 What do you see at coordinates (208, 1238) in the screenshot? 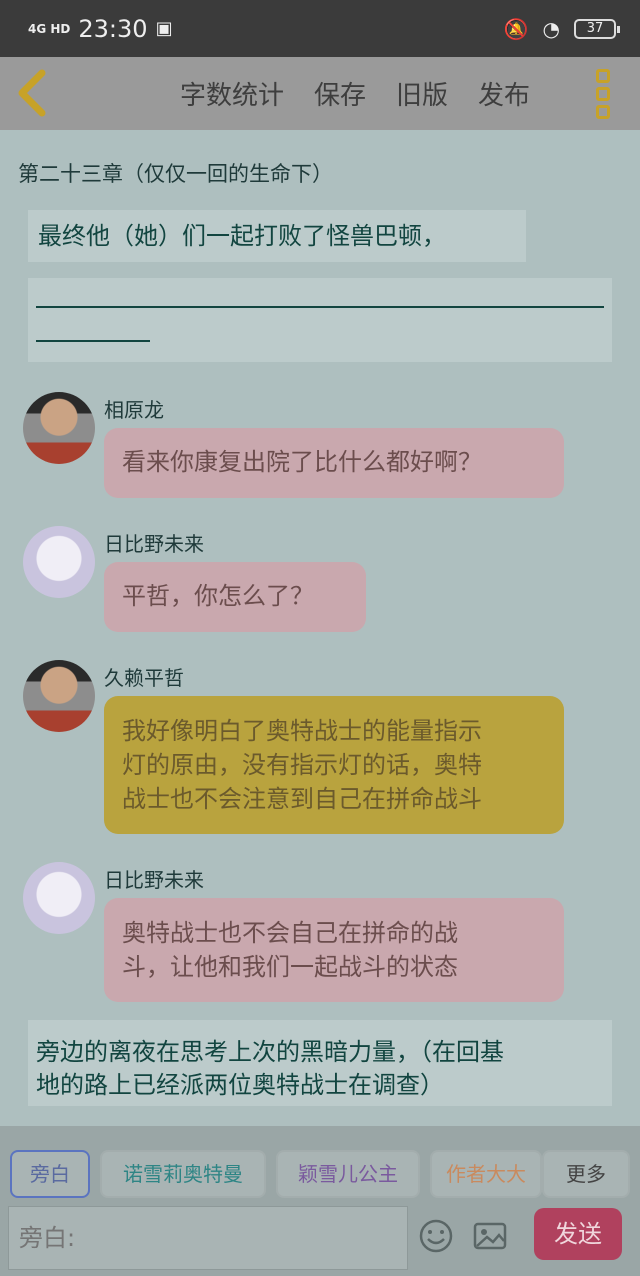
I see `message-input` at bounding box center [208, 1238].